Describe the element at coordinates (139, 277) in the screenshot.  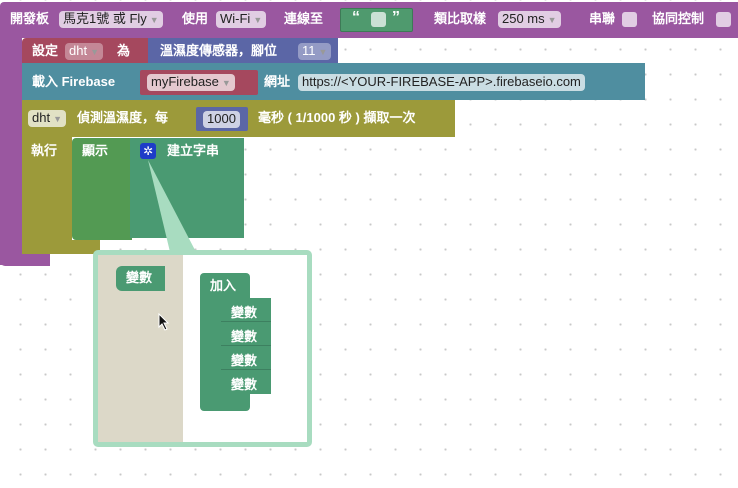
I see `flyout-variable-label: 變數` at that location.